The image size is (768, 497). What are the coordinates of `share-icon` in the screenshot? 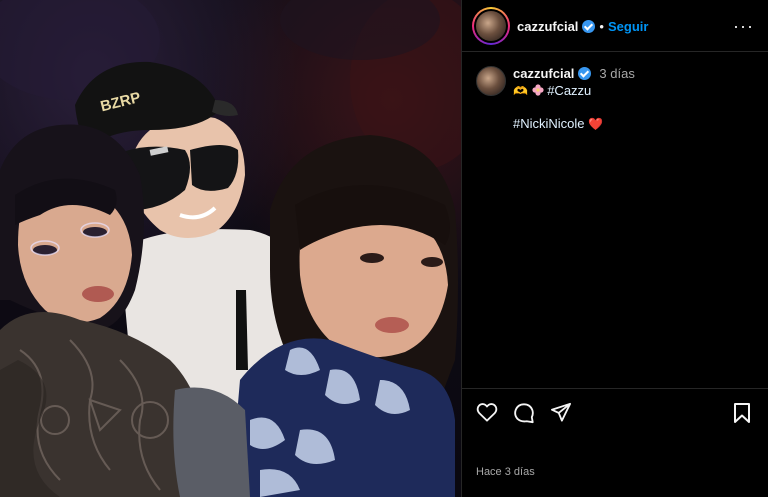 It's located at (561, 412).